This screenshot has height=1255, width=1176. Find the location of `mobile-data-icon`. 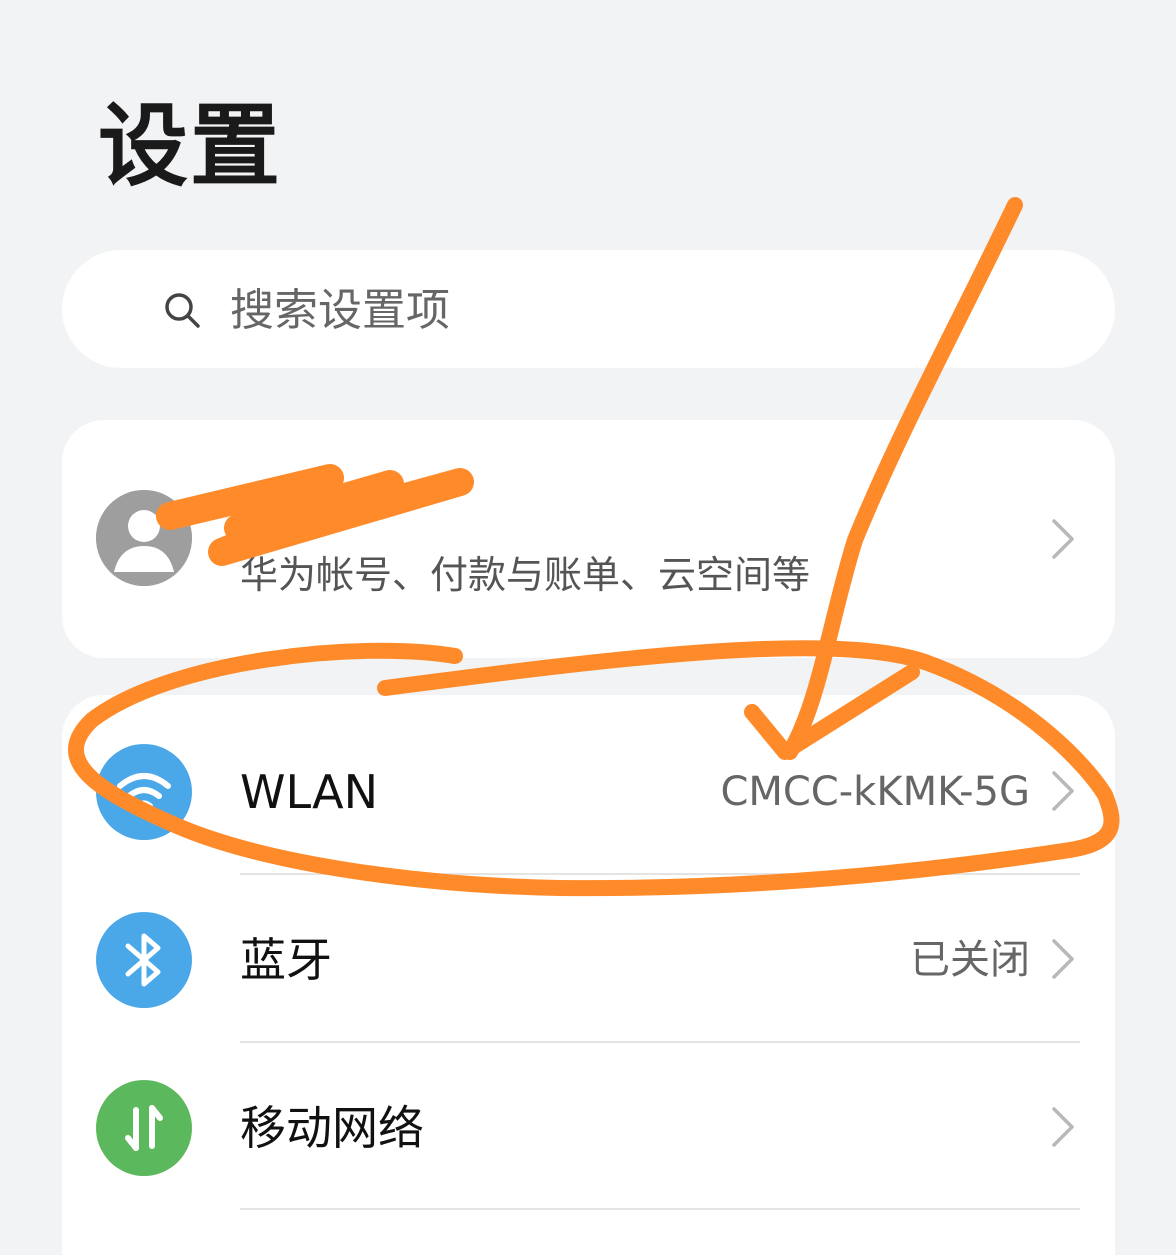

mobile-data-icon is located at coordinates (144, 1128).